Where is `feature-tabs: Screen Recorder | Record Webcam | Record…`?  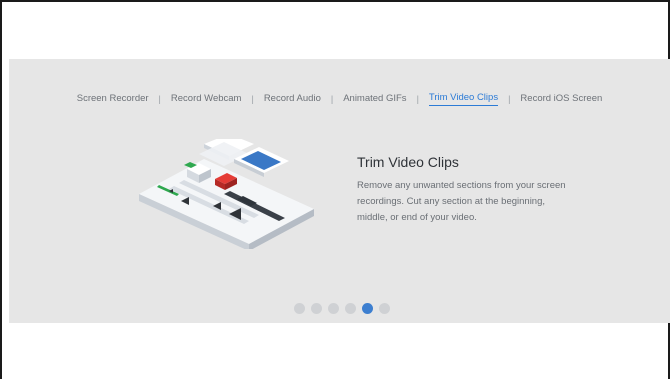
feature-tabs: Screen Recorder | Record Webcam | Record… is located at coordinates (339, 99).